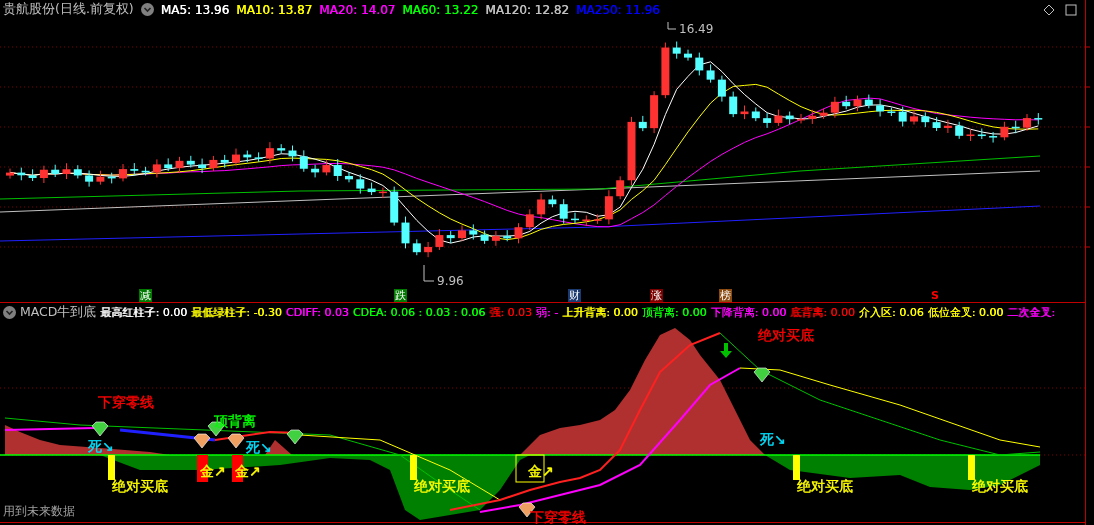 This screenshot has height=525, width=1094. Describe the element at coordinates (440, 9) in the screenshot. I see `indicator-value: MA60: 13.22` at that location.